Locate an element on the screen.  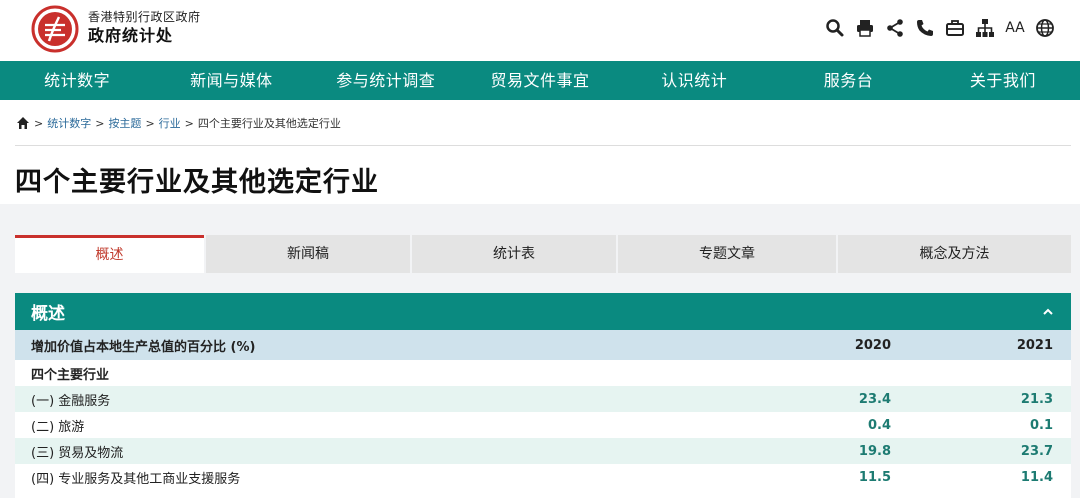
row-value-2020: 0.4 is located at coordinates (879, 425).